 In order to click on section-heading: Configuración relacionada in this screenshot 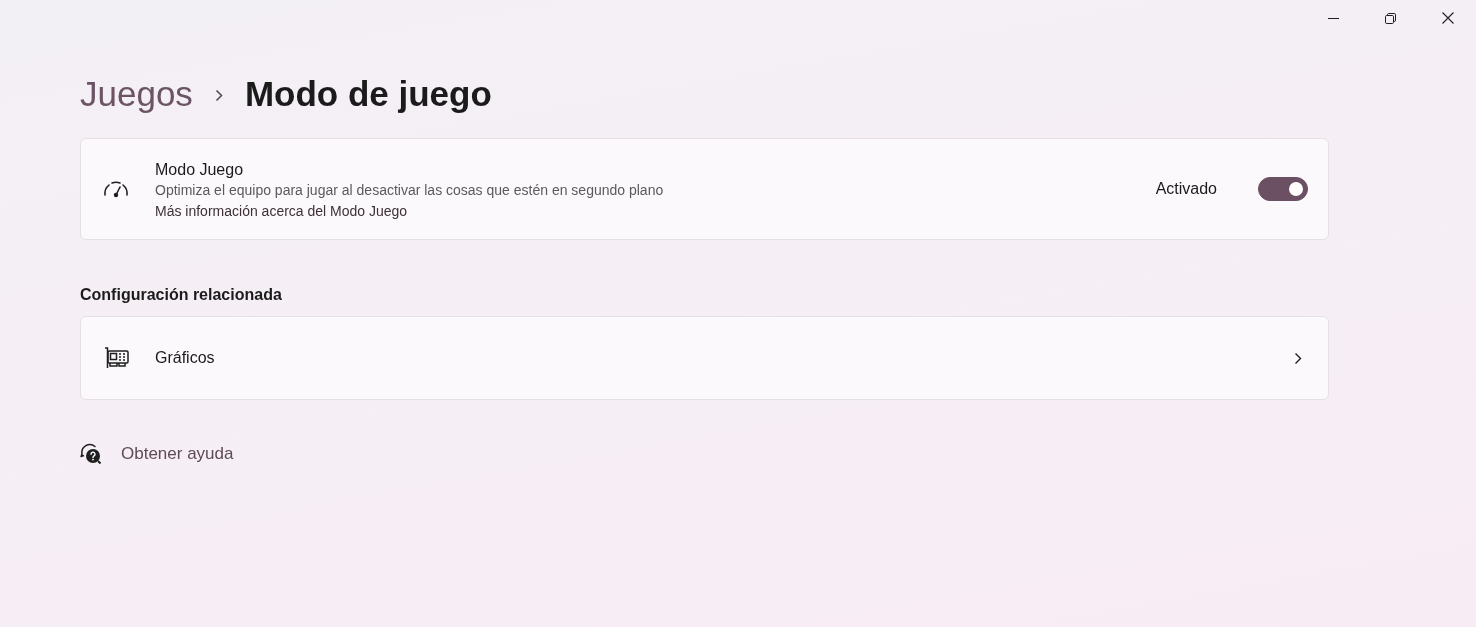, I will do `click(181, 295)`.